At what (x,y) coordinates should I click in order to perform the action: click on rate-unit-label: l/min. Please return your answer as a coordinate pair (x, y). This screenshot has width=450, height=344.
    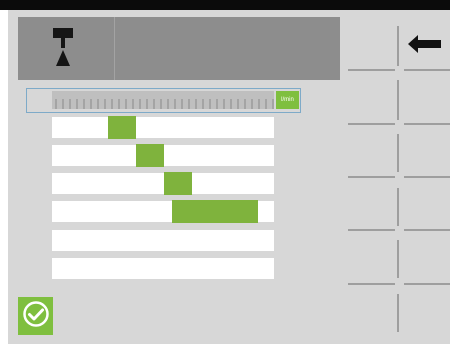
    Looking at the image, I should click on (287, 100).